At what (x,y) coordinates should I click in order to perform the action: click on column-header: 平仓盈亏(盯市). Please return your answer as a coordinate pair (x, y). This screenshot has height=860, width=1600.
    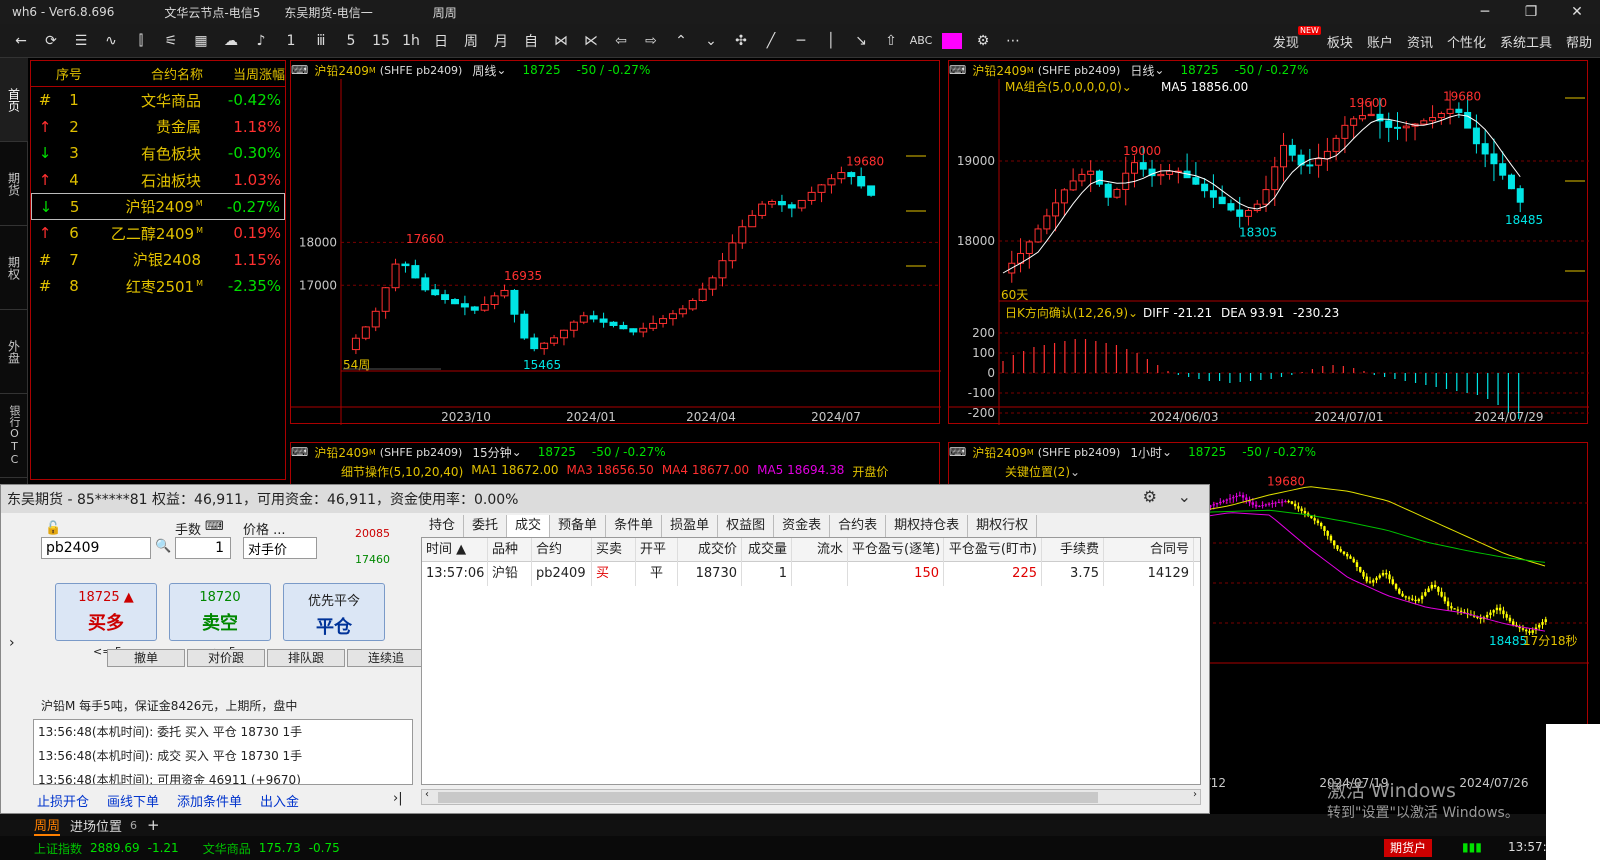
    Looking at the image, I should click on (993, 549).